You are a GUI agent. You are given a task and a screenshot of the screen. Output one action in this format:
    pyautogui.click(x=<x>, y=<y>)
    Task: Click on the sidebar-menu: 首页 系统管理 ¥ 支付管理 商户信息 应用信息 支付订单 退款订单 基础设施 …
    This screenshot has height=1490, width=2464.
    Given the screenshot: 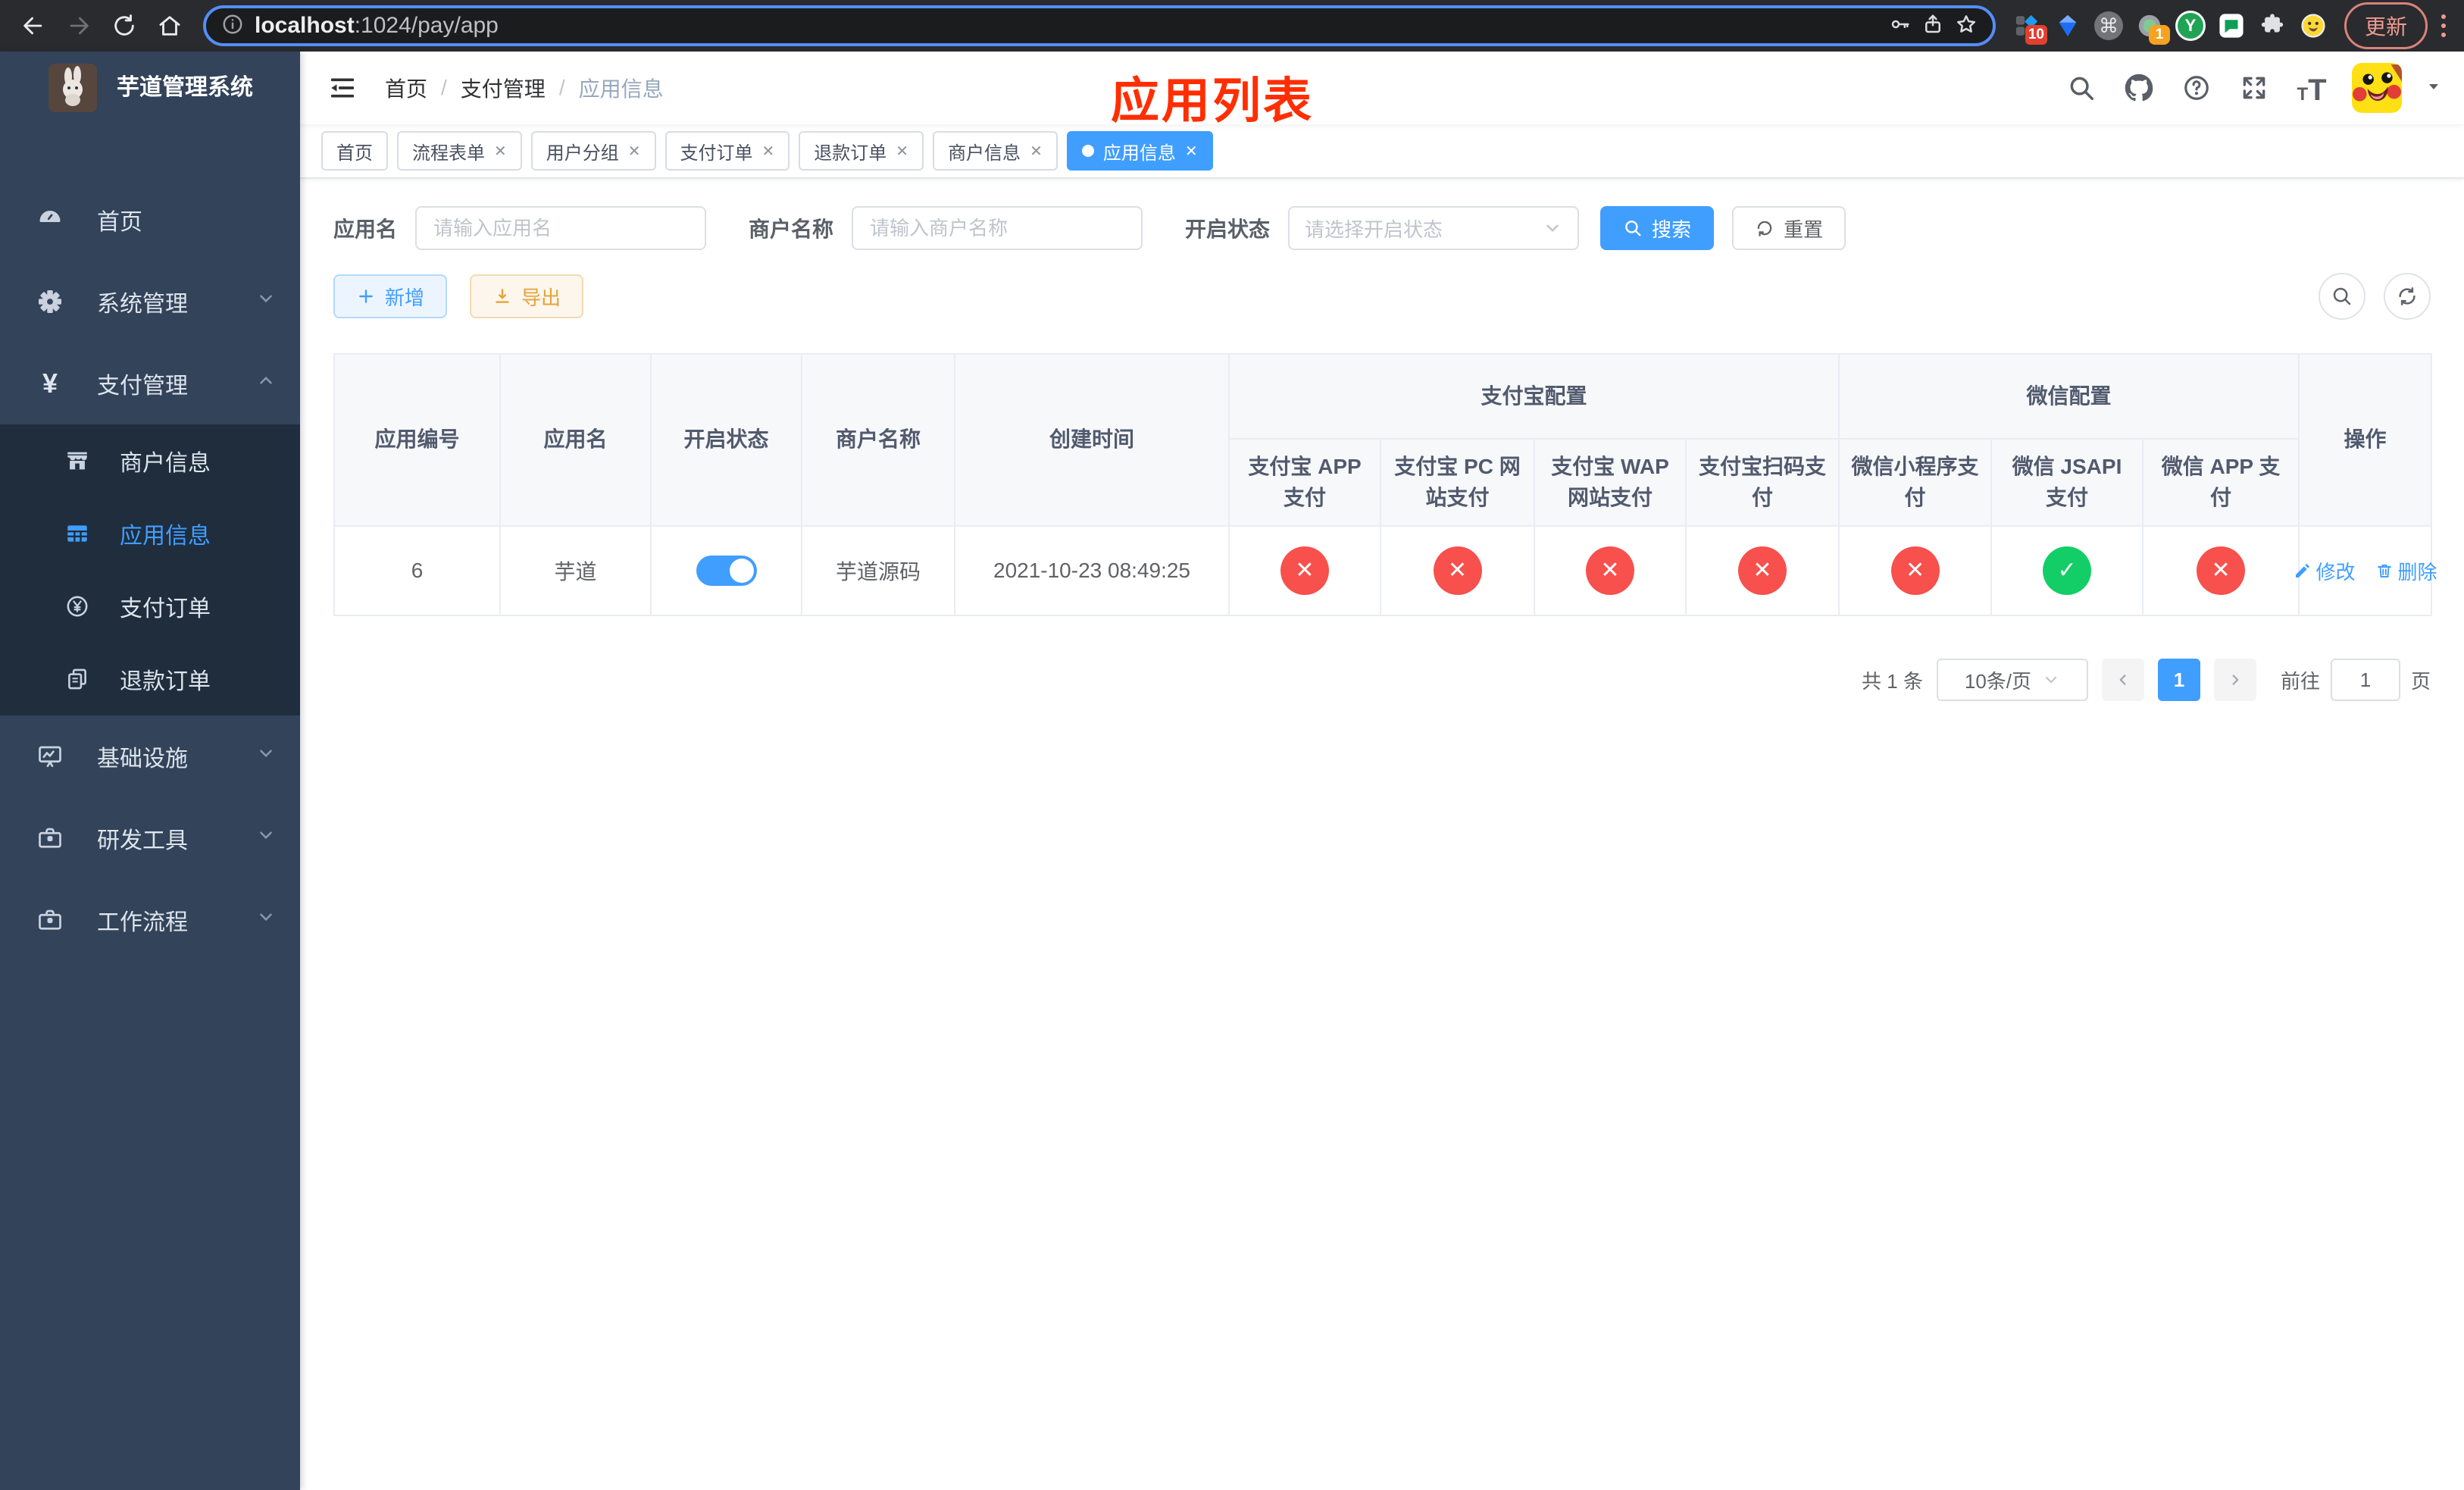 What is the action you would take?
    pyautogui.click(x=150, y=570)
    